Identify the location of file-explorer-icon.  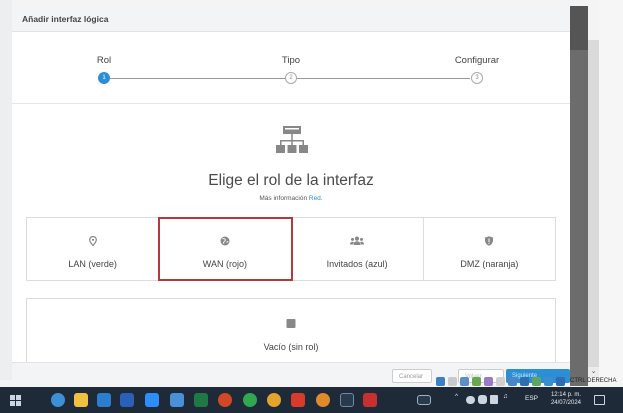
(81, 400).